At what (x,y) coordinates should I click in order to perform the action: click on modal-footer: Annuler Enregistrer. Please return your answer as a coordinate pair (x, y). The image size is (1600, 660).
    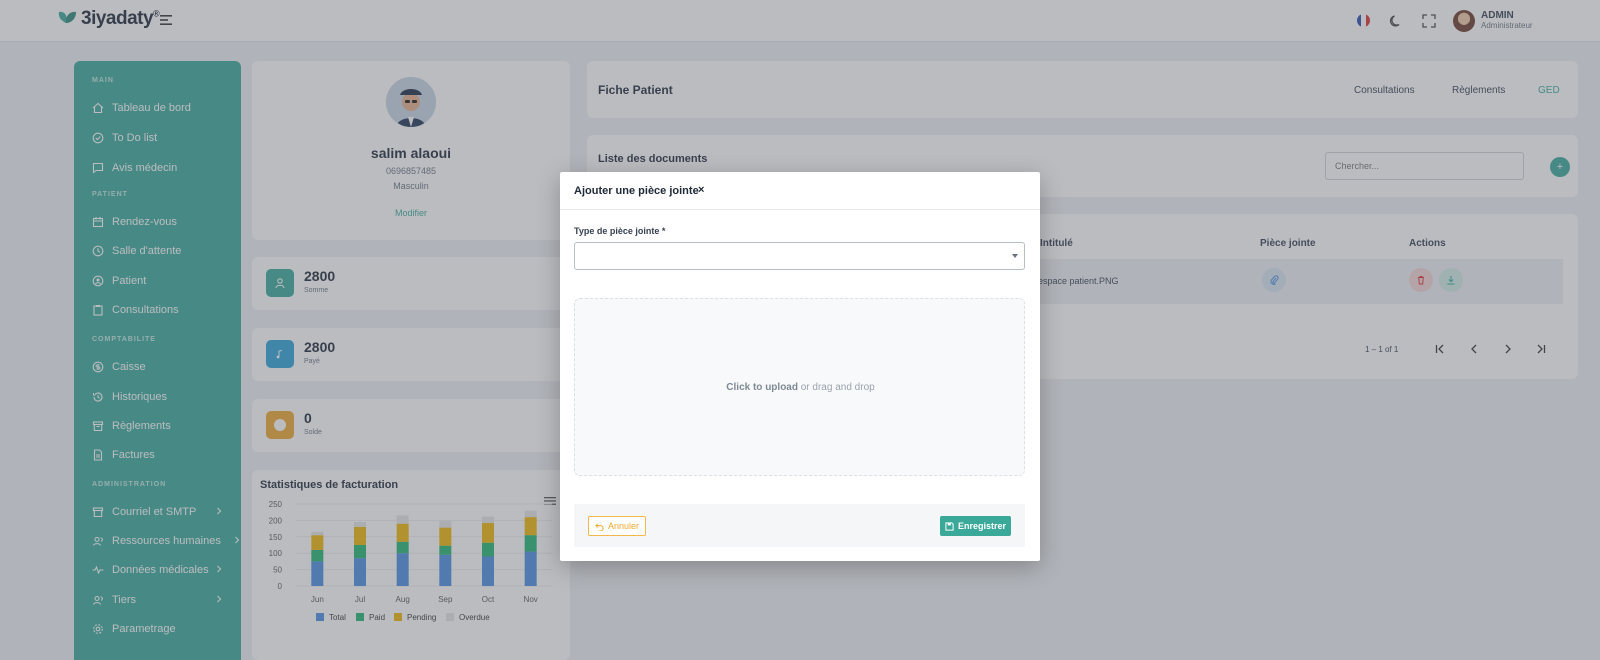
    Looking at the image, I should click on (799, 525).